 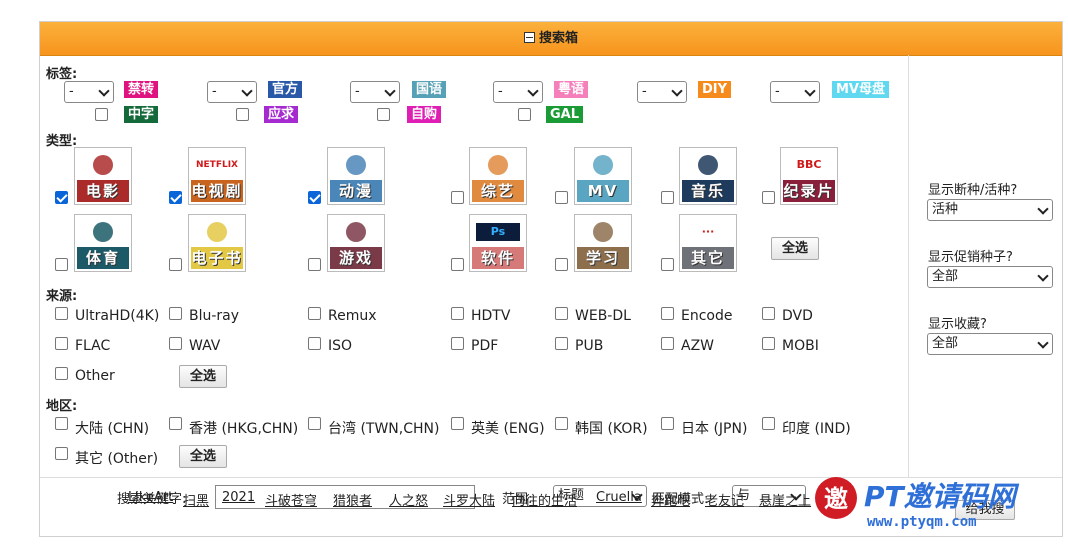 I want to click on favorites-select: 全部, so click(x=990, y=344).